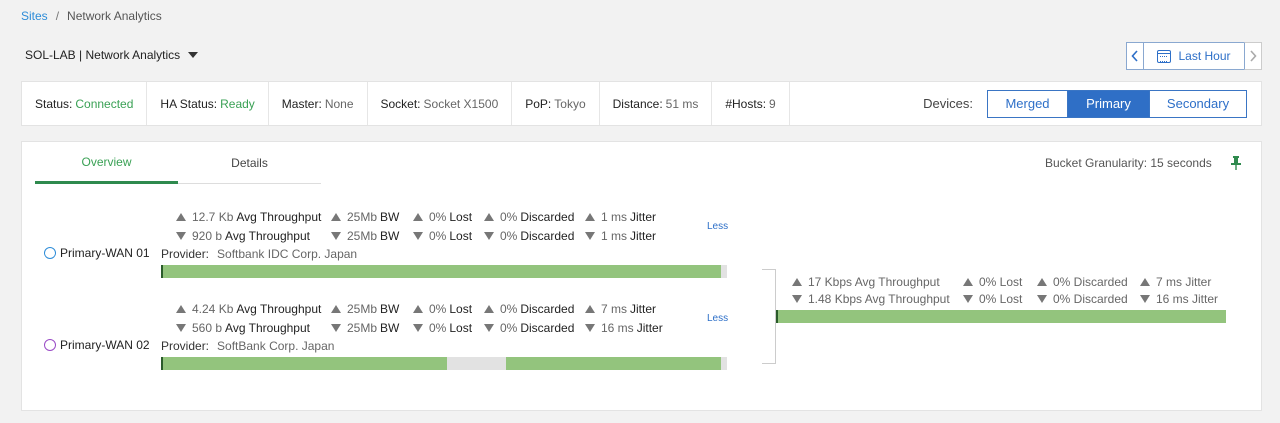 This screenshot has width=1280, height=423. I want to click on chevron-right-icon, so click(1253, 56).